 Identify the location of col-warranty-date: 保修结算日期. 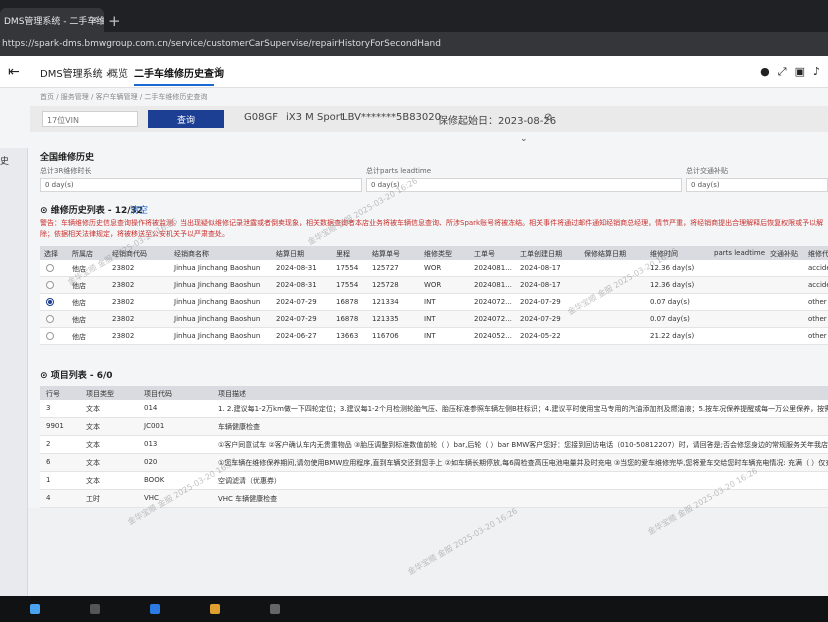
(605, 254).